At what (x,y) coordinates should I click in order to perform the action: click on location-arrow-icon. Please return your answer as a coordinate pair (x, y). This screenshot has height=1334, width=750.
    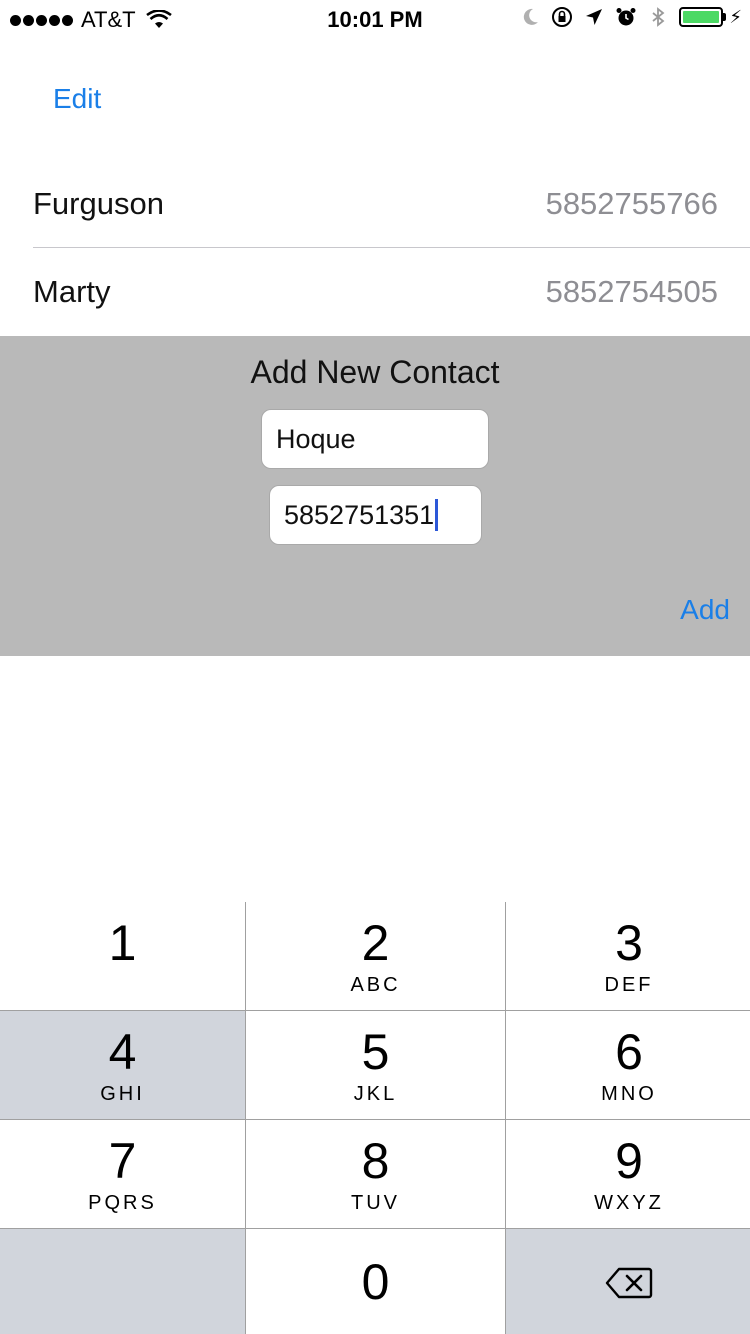
    Looking at the image, I should click on (594, 17).